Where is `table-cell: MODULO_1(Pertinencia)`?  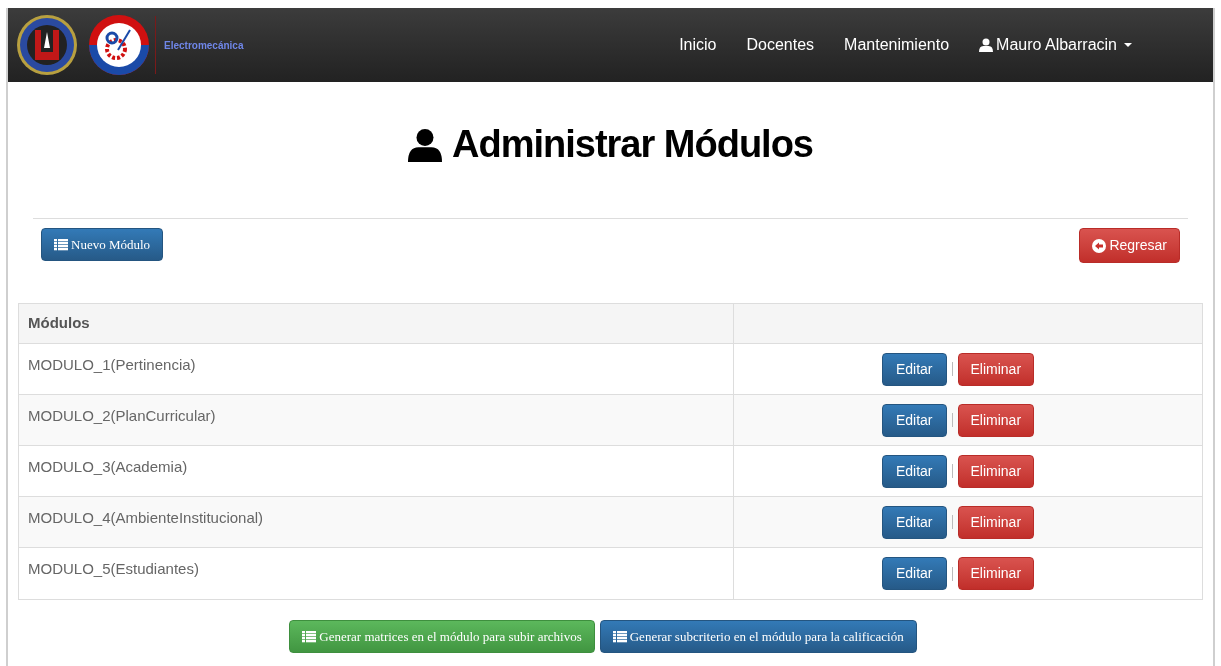
table-cell: MODULO_1(Pertinencia) is located at coordinates (376, 369).